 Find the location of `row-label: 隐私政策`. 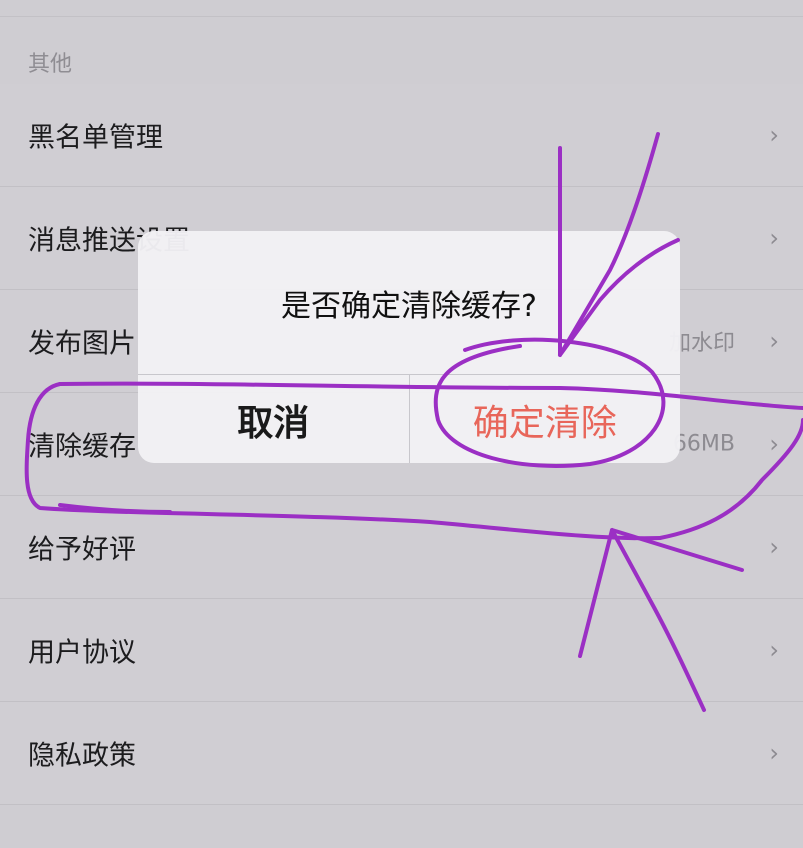

row-label: 隐私政策 is located at coordinates (82, 756).